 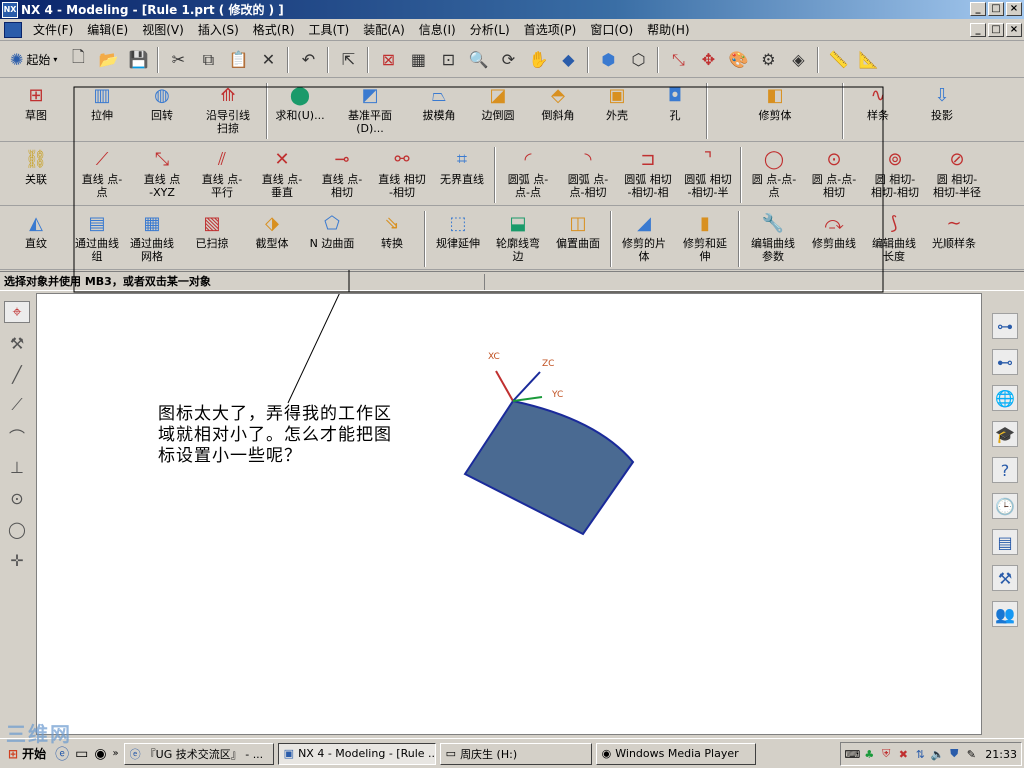 What do you see at coordinates (138, 60) in the screenshot?
I see `save-icon: 💾` at bounding box center [138, 60].